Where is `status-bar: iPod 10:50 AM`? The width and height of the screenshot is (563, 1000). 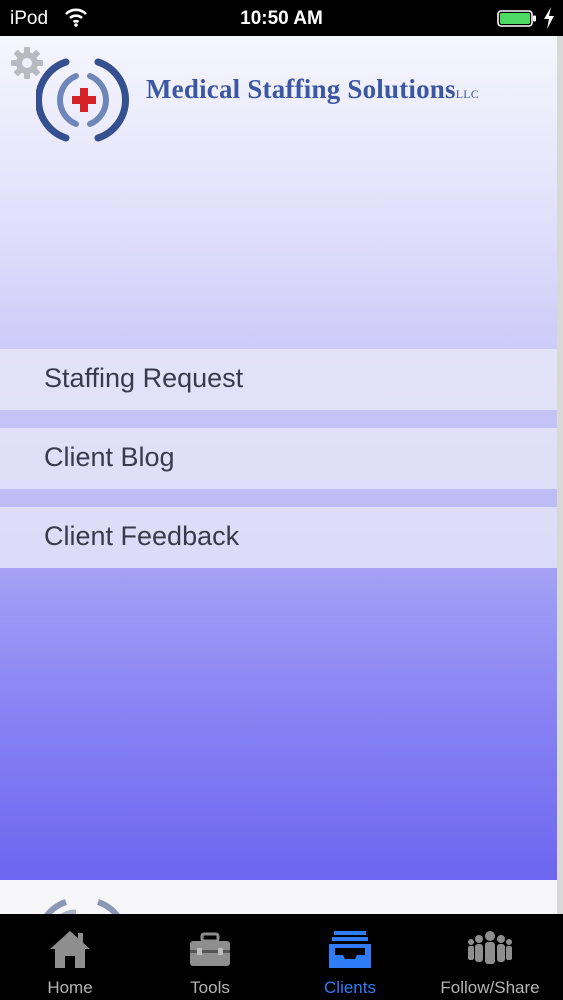 status-bar: iPod 10:50 AM is located at coordinates (281, 18).